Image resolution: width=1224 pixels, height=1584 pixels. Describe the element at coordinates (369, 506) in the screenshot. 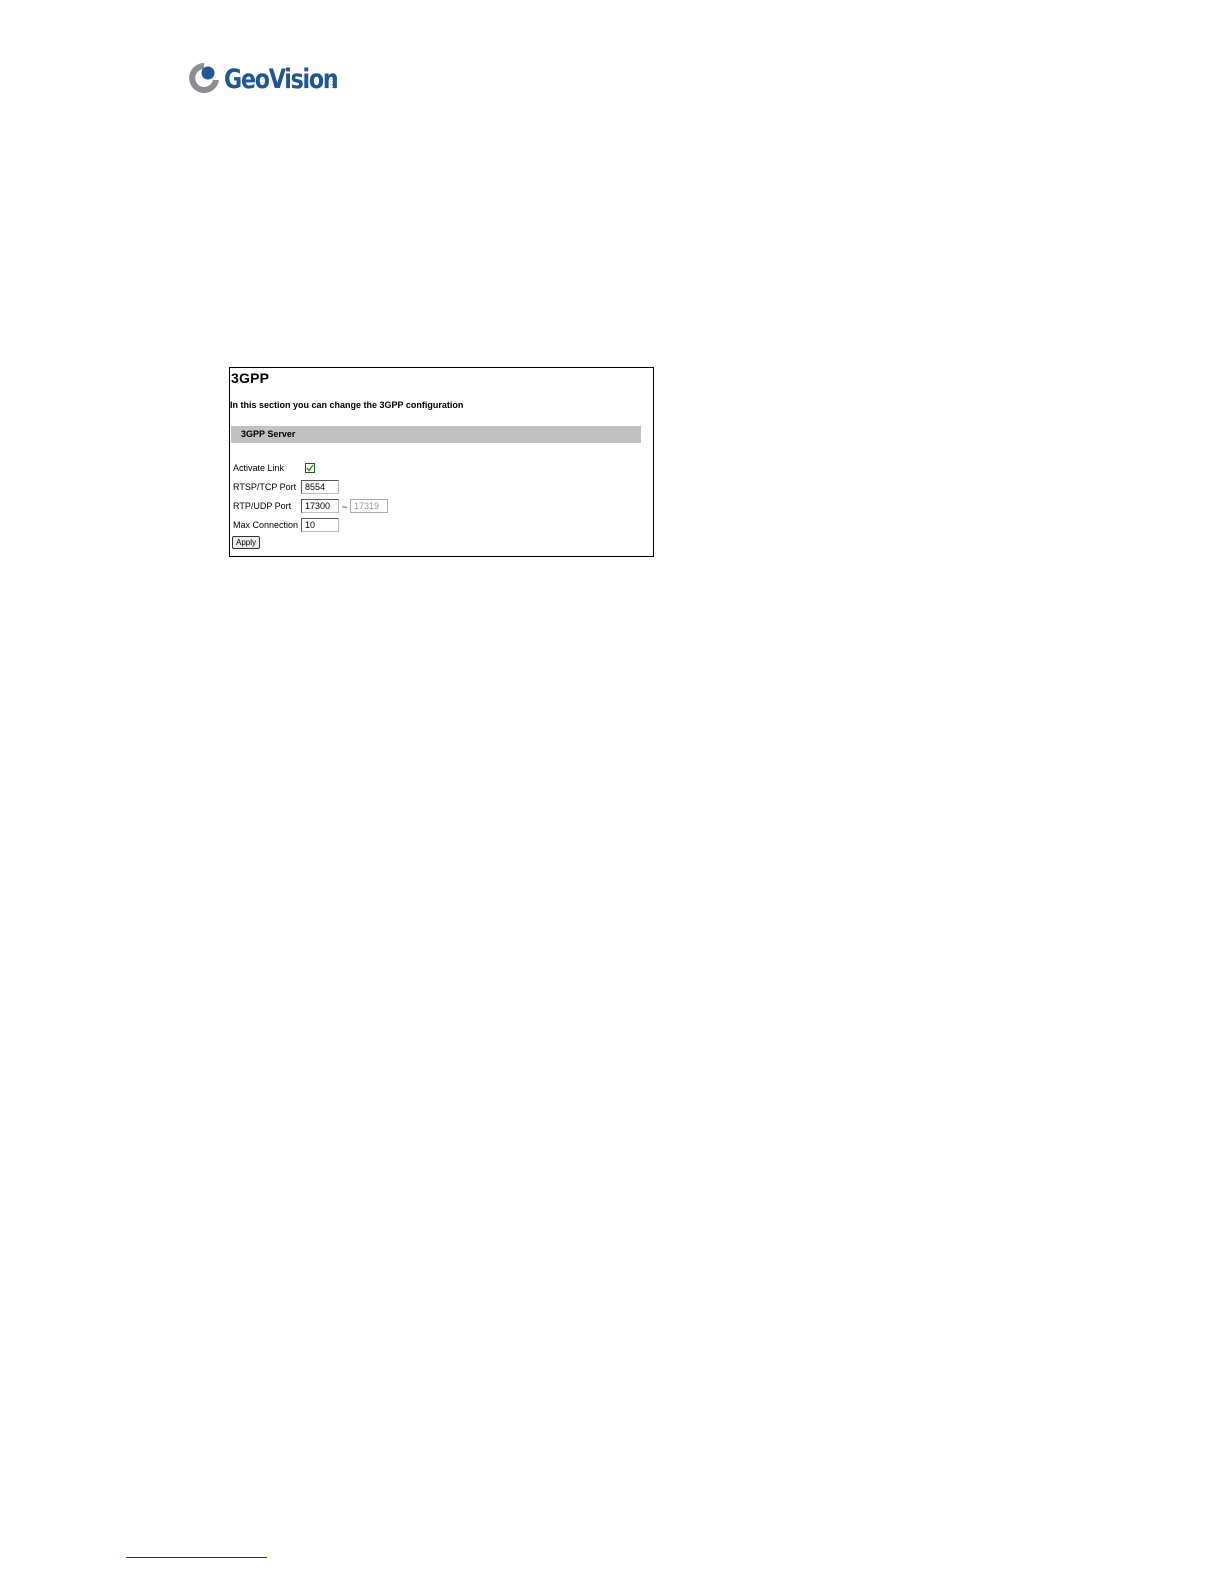

I see `rtp-udp-port-end-input` at that location.